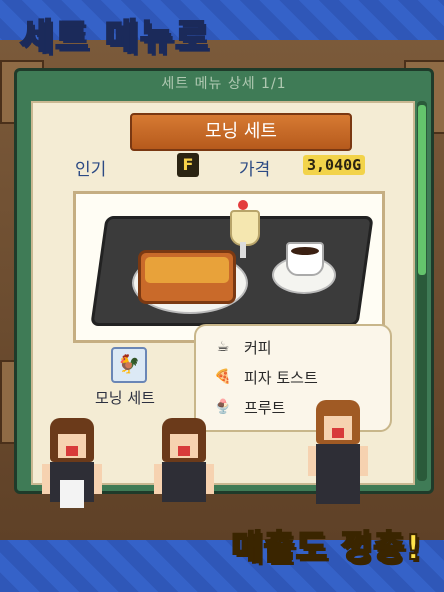  What do you see at coordinates (326, 548) in the screenshot?
I see `footer-banner: 매출도 껑충!` at bounding box center [326, 548].